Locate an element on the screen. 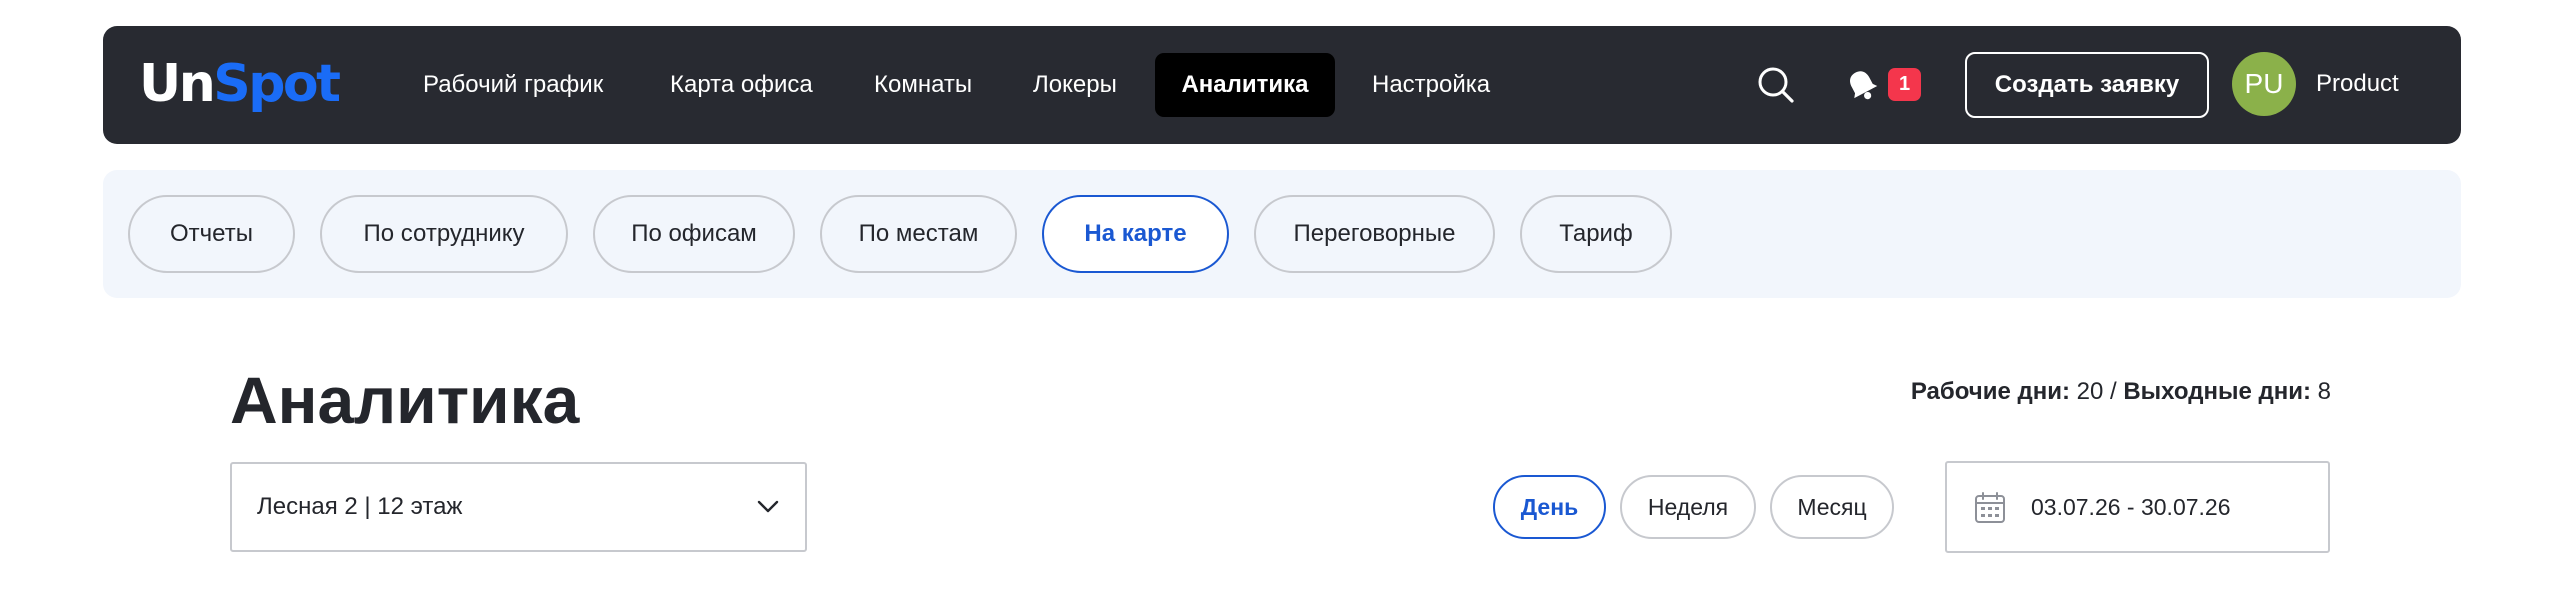 This screenshot has height=608, width=2560. tab-by-offices: По офисам is located at coordinates (694, 234).